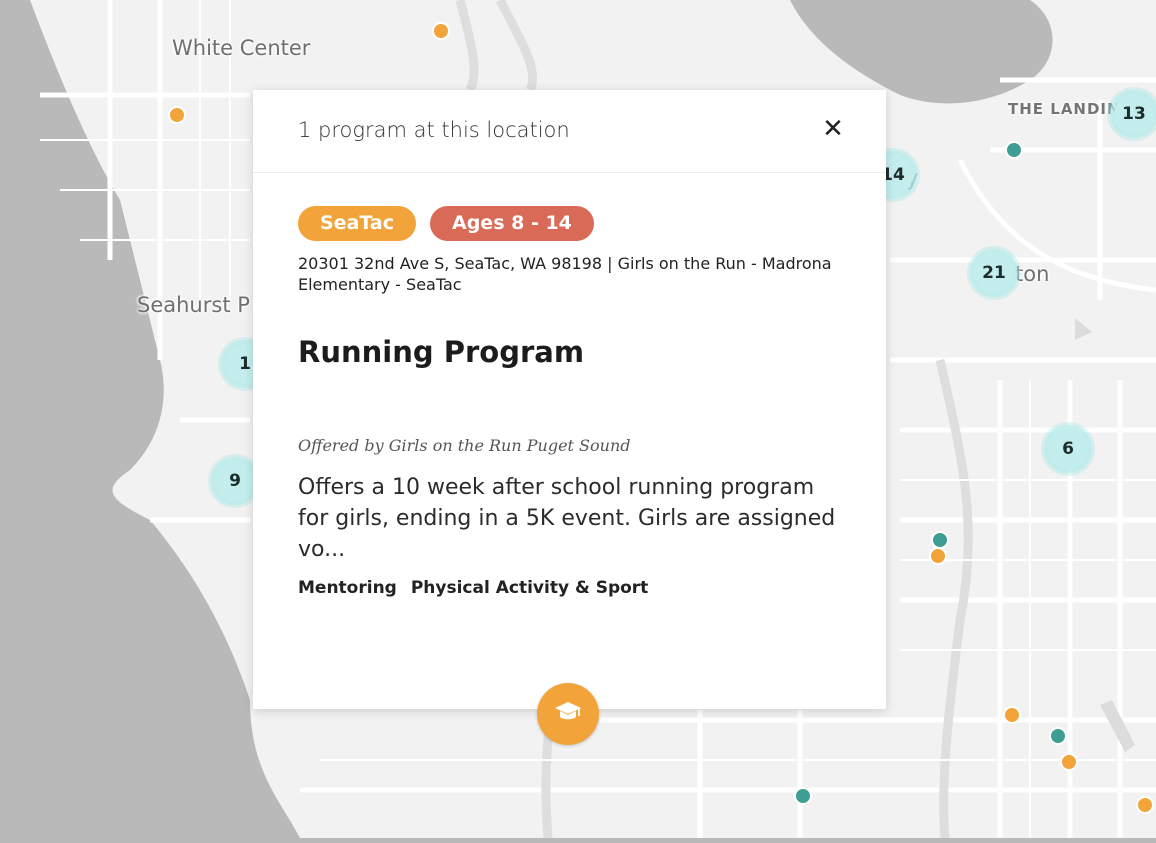  What do you see at coordinates (235, 481) in the screenshot?
I see `cluster-count: 9` at bounding box center [235, 481].